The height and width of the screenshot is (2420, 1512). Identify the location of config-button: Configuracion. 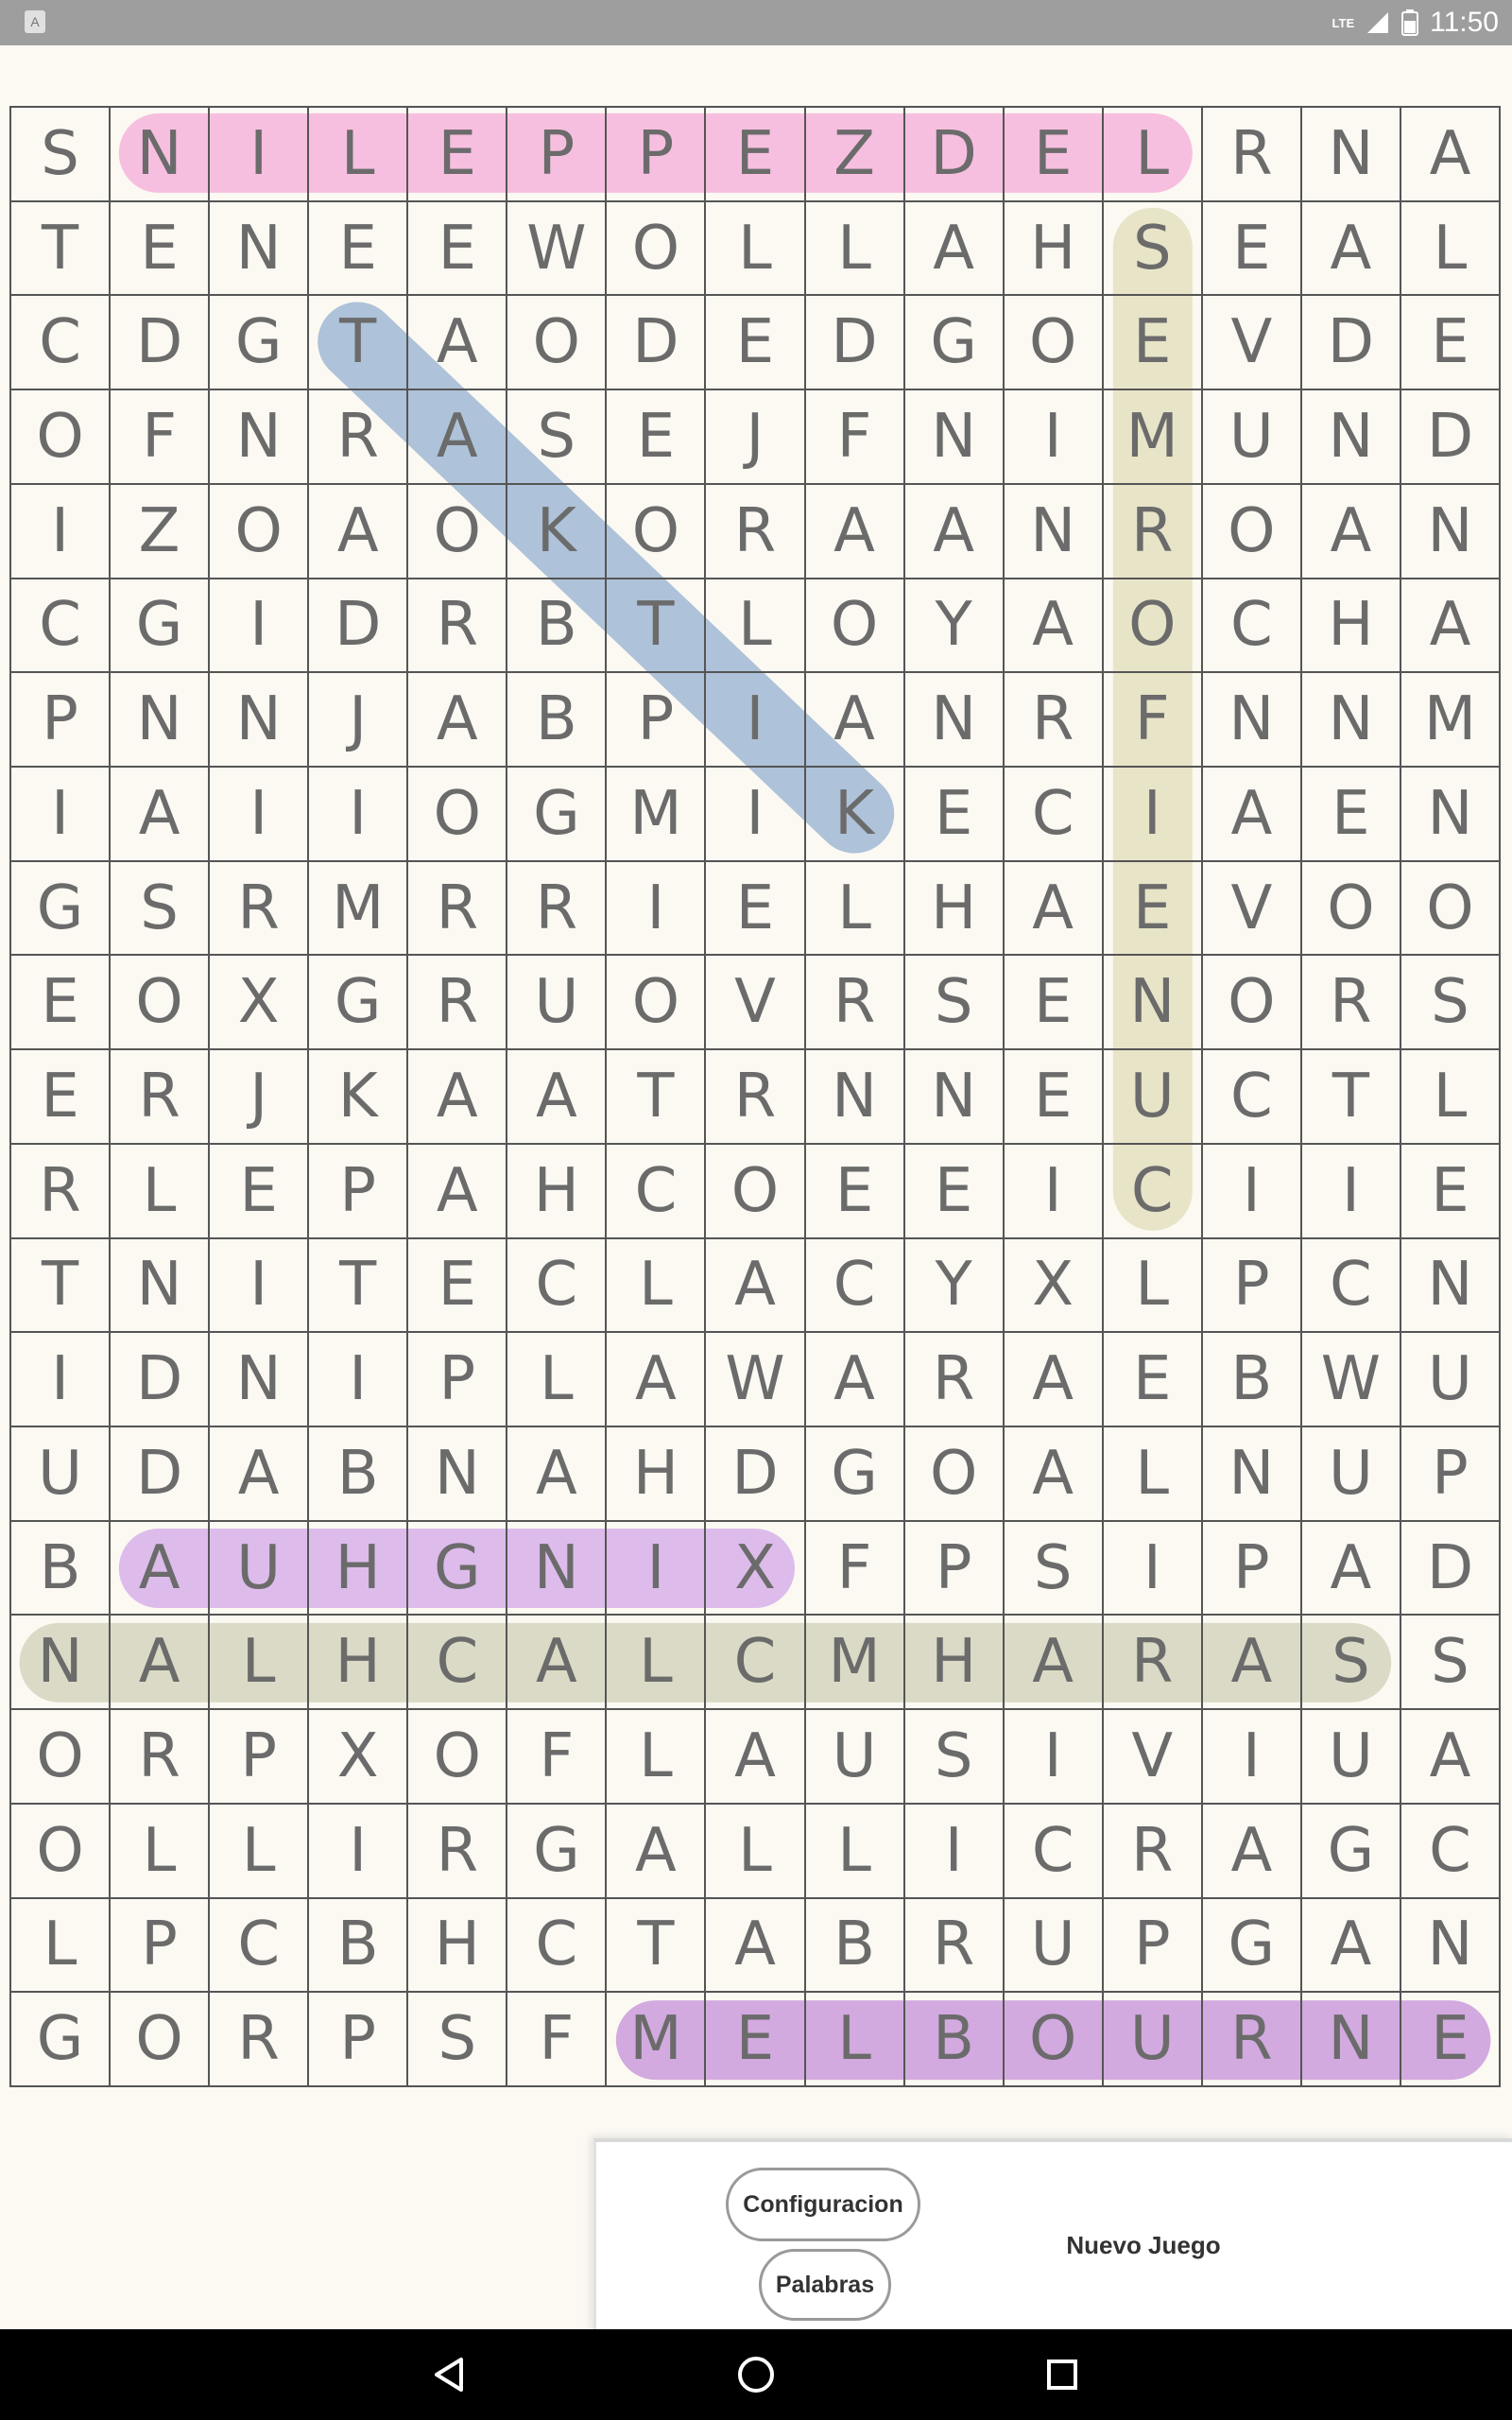
(823, 2204).